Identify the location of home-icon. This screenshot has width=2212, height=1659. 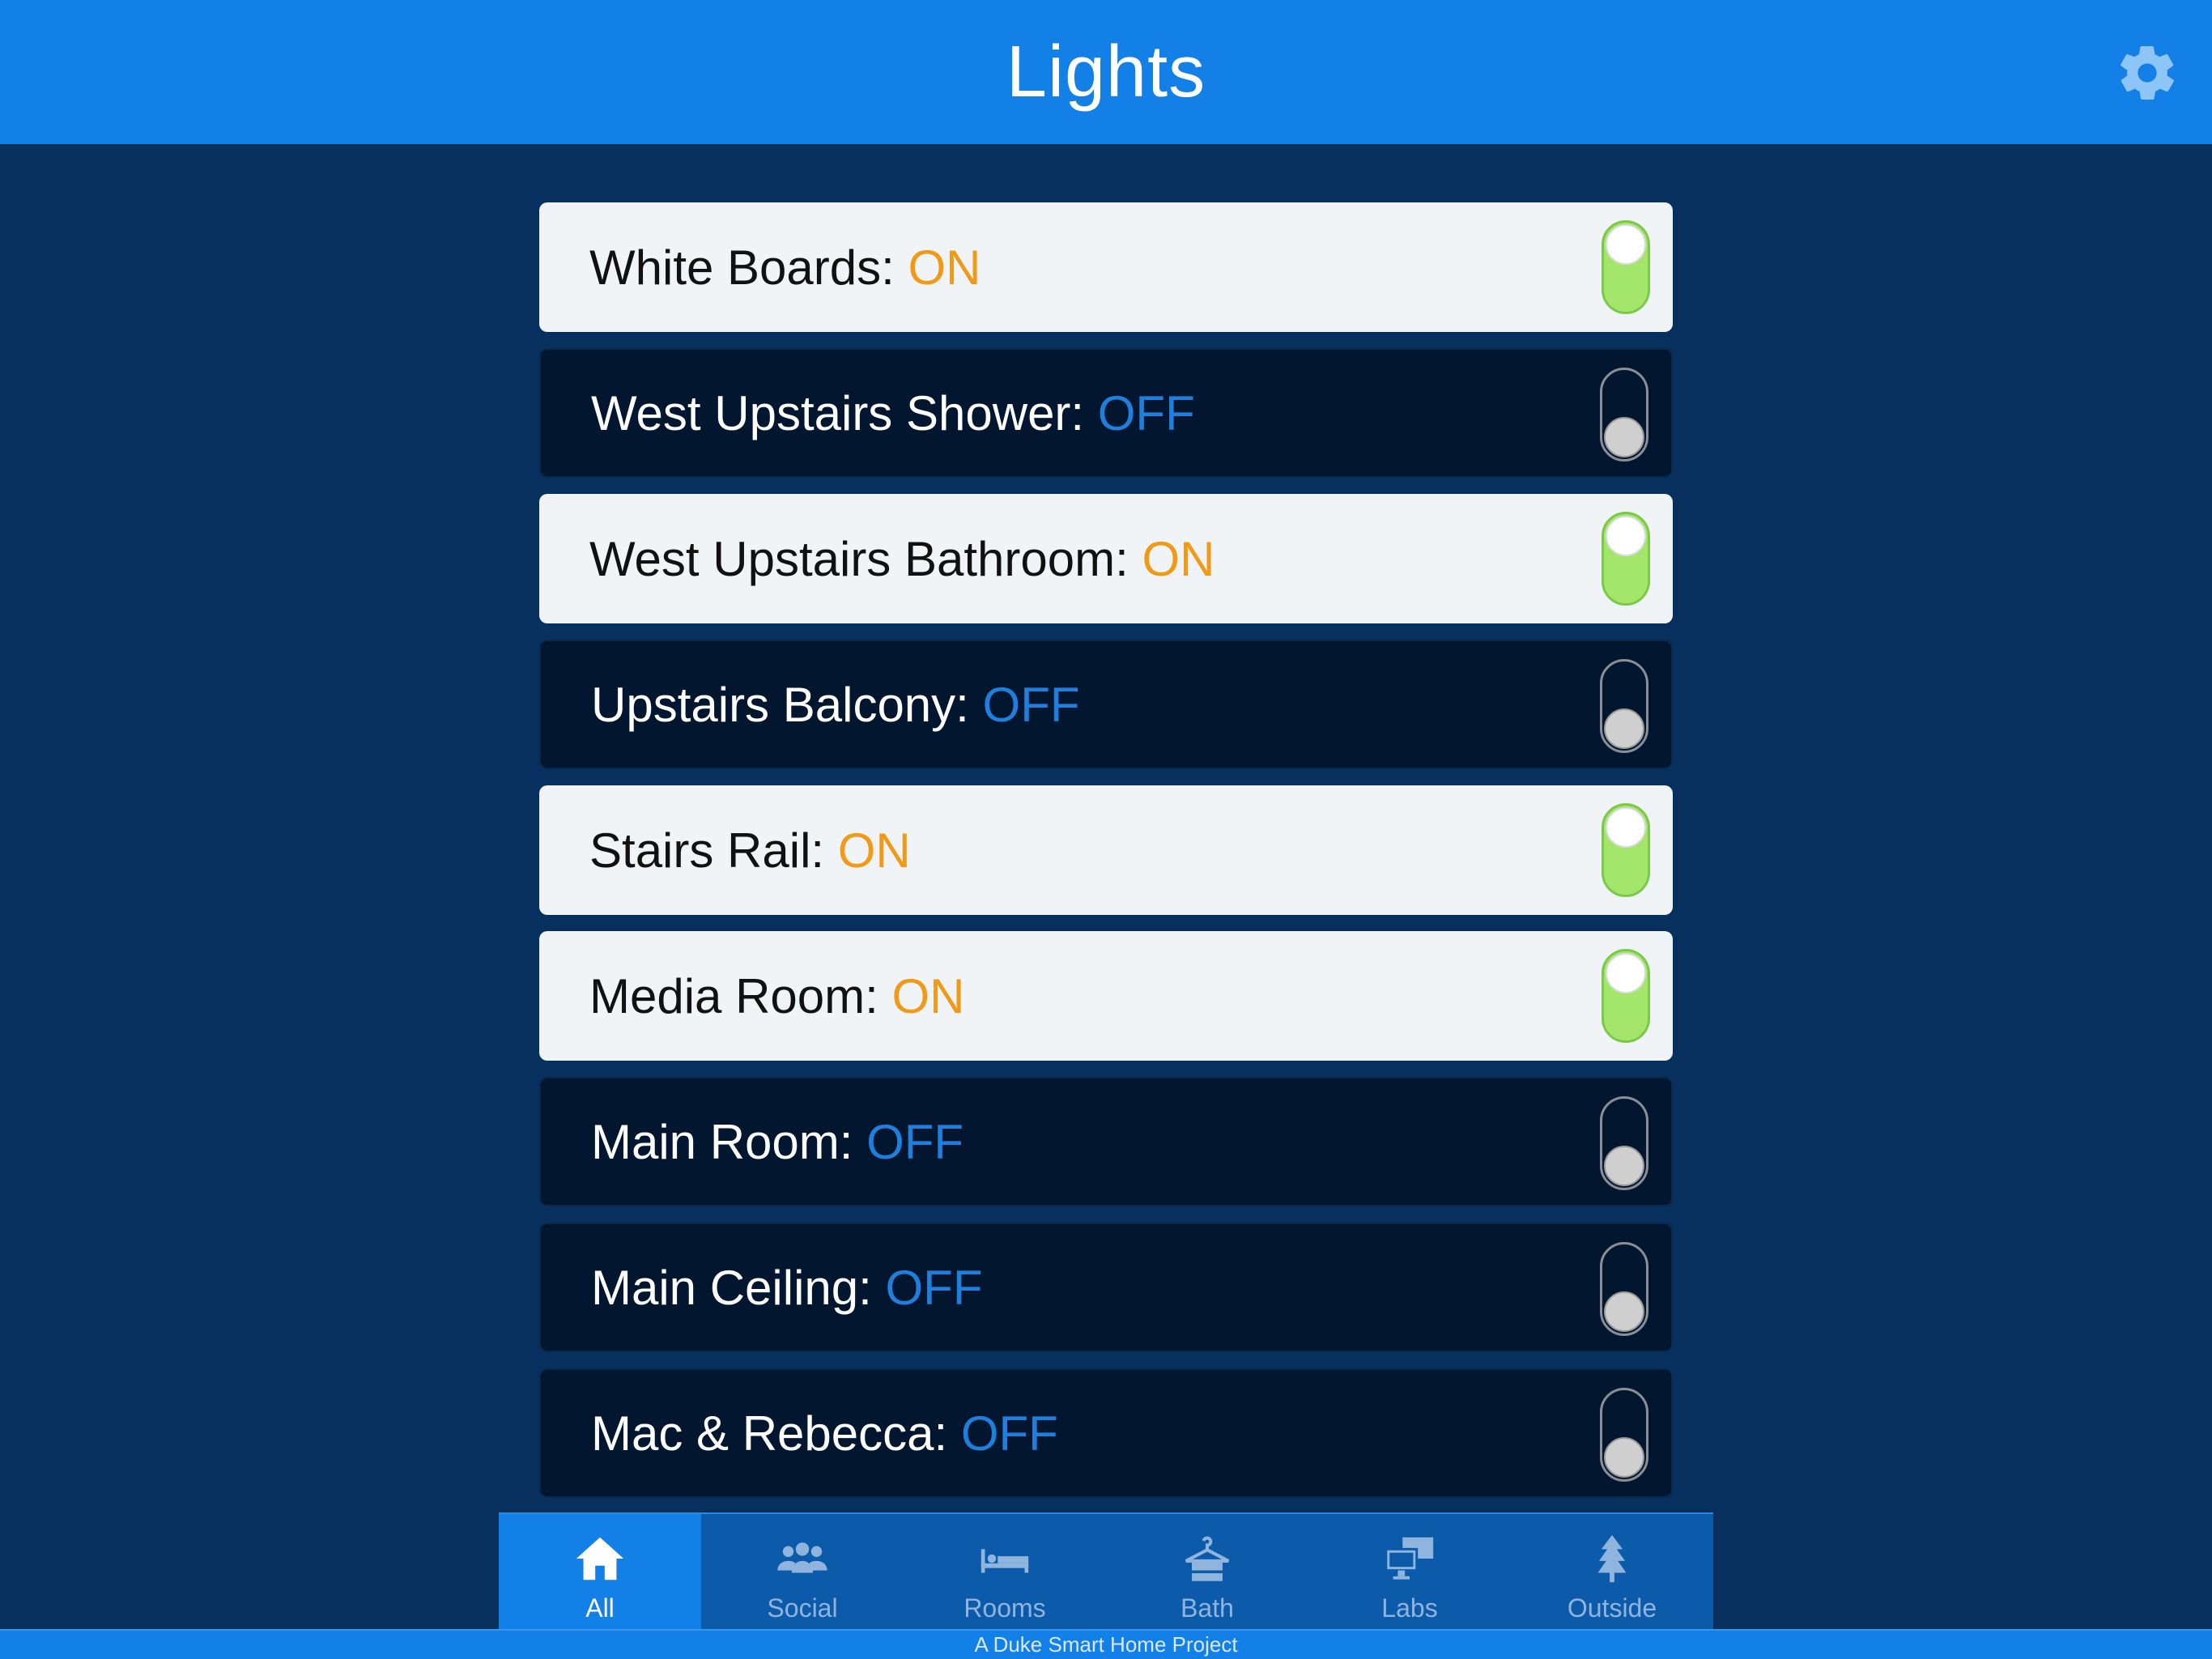
(600, 1558).